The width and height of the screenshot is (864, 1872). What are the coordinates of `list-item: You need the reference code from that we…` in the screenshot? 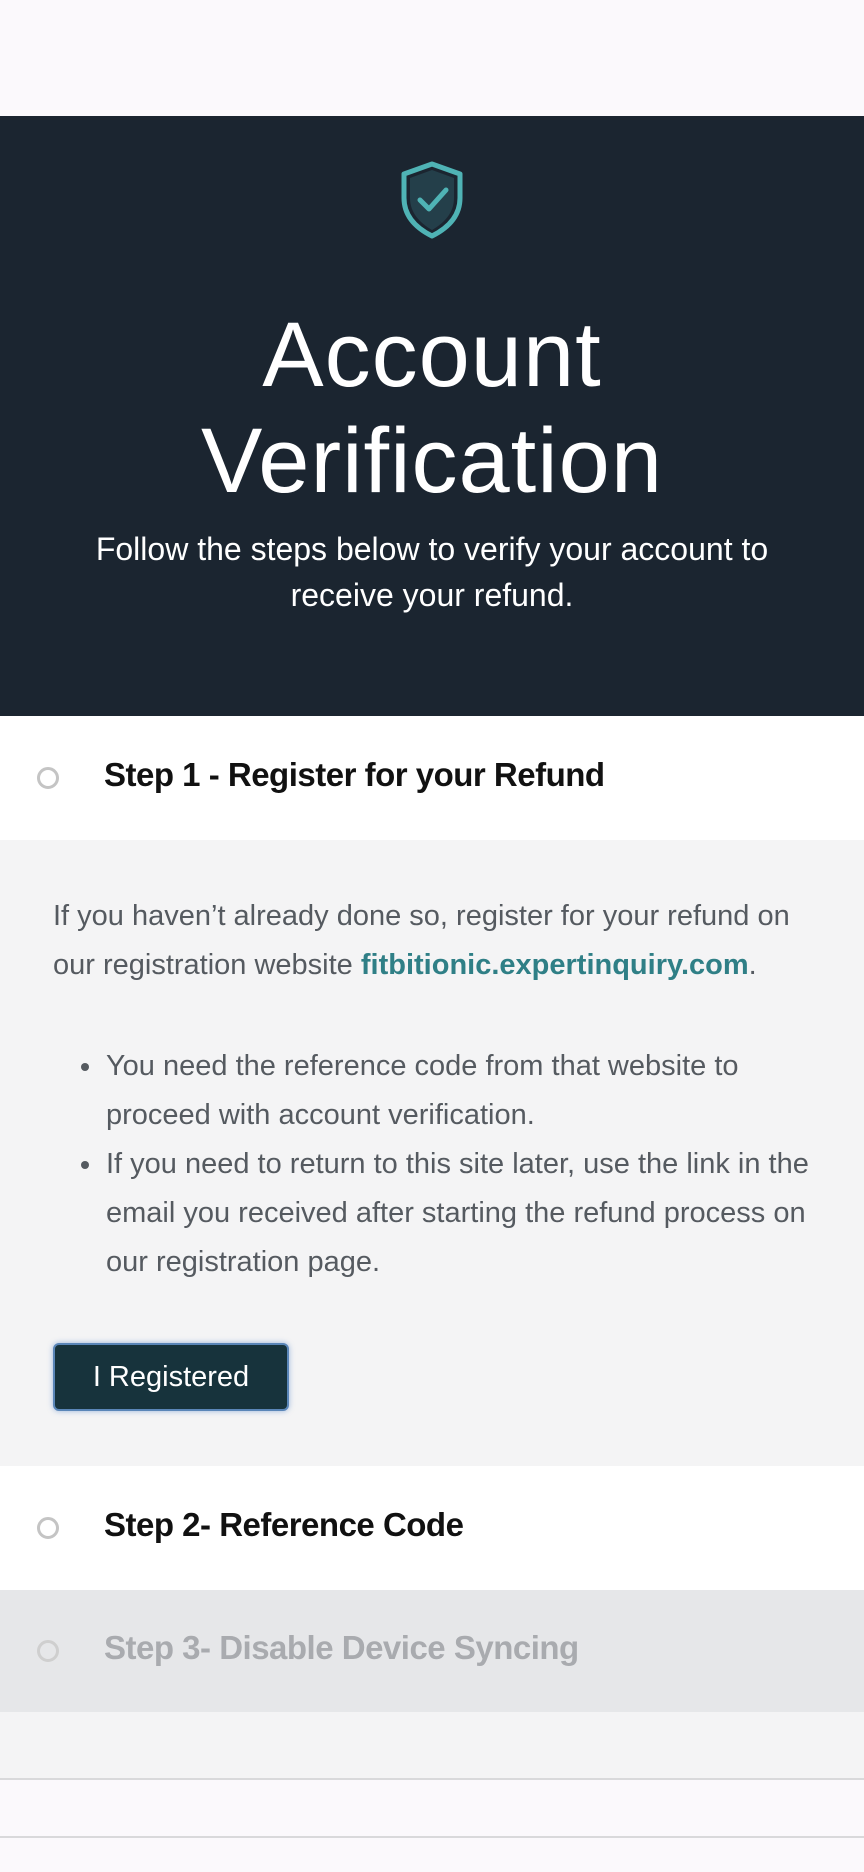 It's located at (433, 1091).